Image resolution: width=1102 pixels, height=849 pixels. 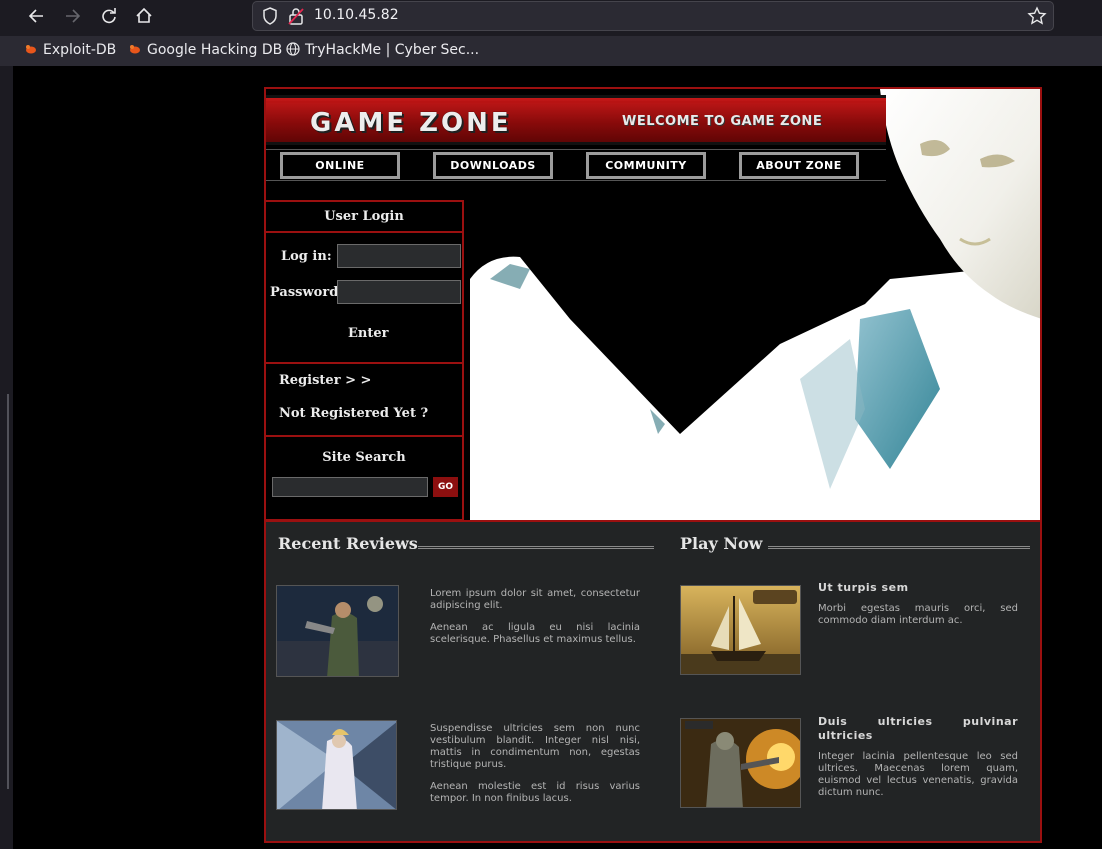 What do you see at coordinates (918, 729) in the screenshot?
I see `play-item-title: Duis ultricies pulvinar ultricies` at bounding box center [918, 729].